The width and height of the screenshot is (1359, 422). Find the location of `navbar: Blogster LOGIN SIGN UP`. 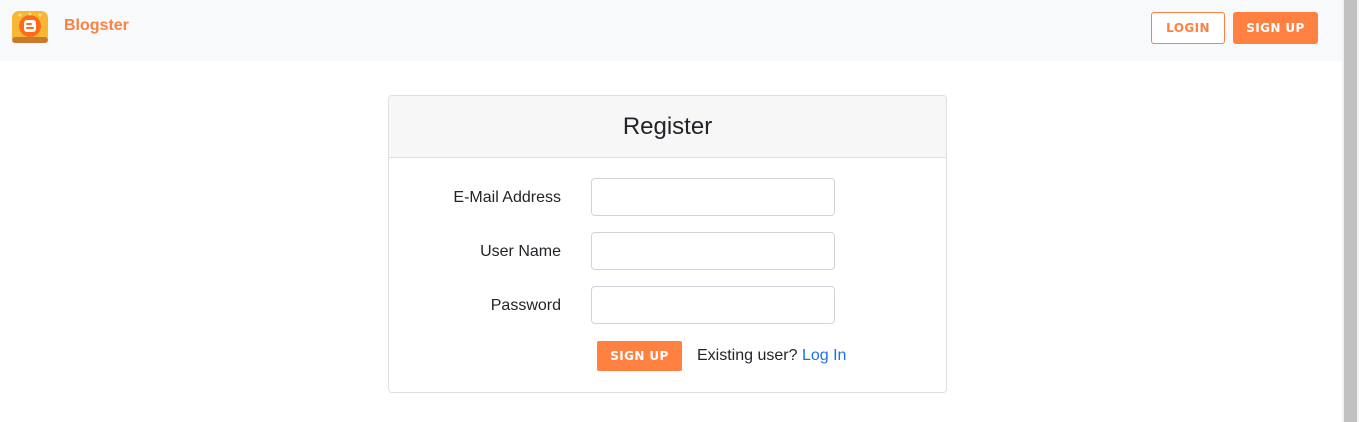

navbar: Blogster LOGIN SIGN UP is located at coordinates (671, 30).